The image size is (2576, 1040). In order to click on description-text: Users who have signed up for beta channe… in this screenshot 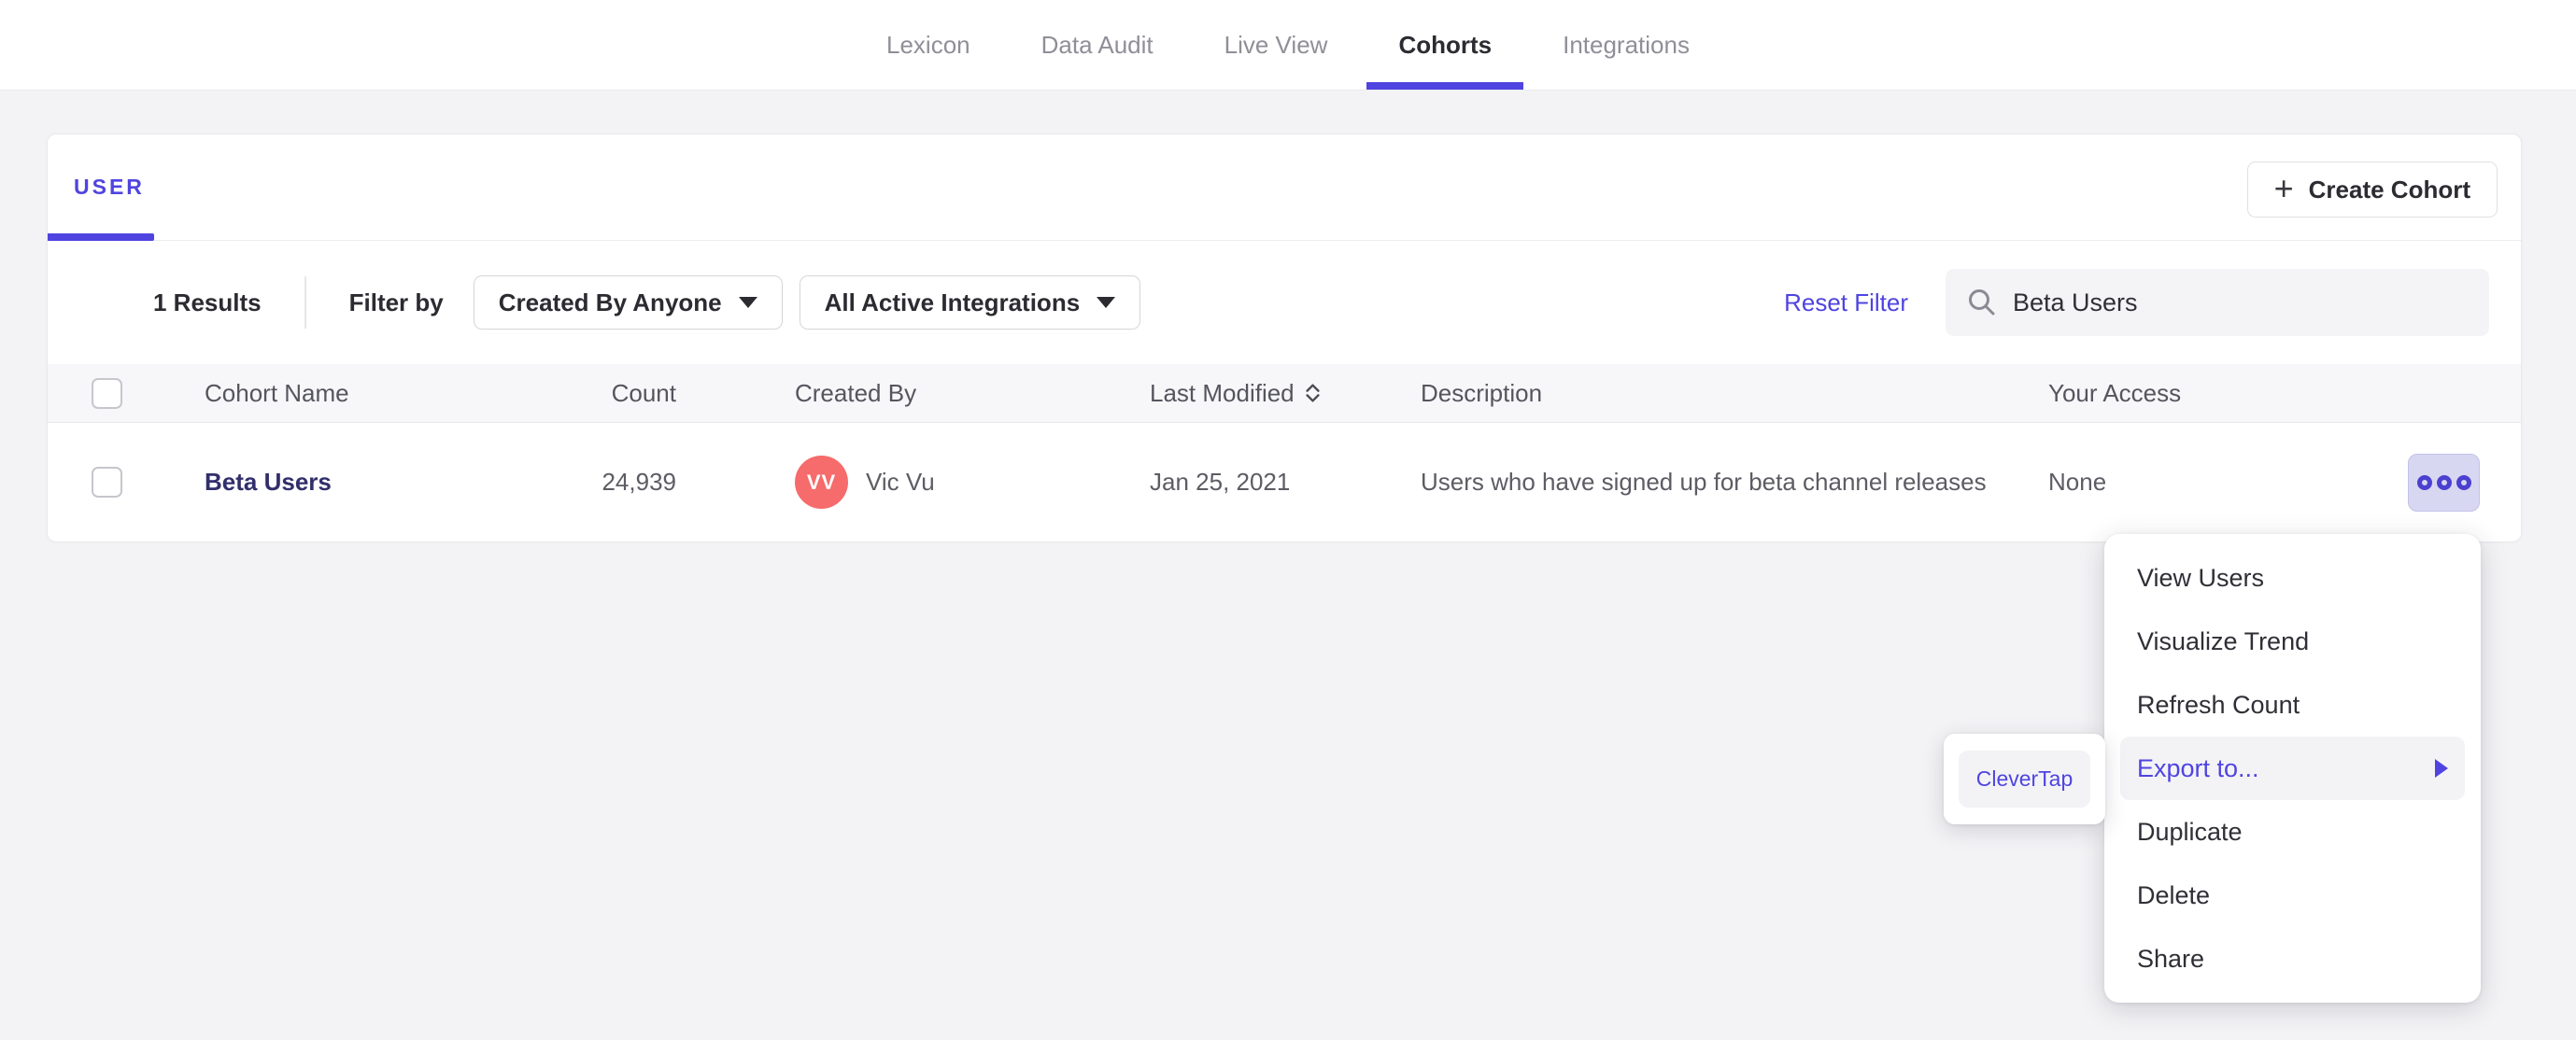, I will do `click(1704, 482)`.